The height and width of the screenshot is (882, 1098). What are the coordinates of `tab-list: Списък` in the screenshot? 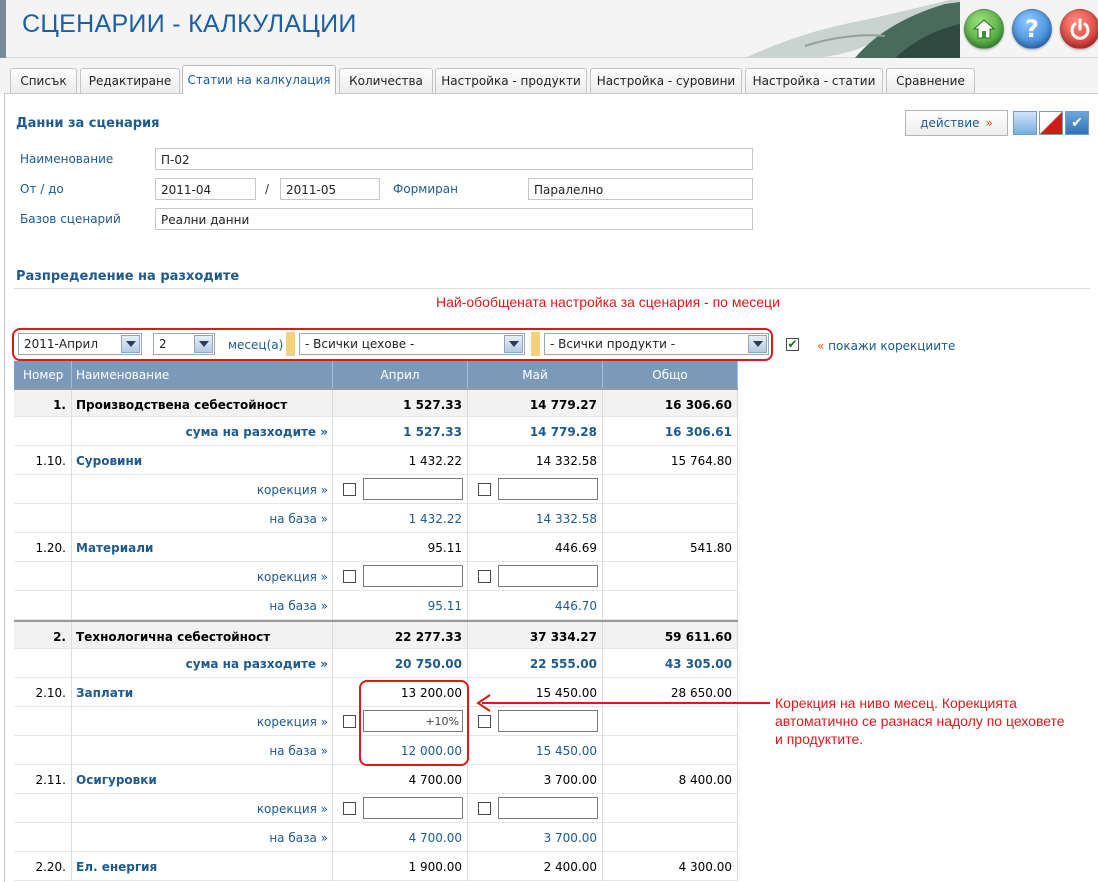 It's located at (43, 80).